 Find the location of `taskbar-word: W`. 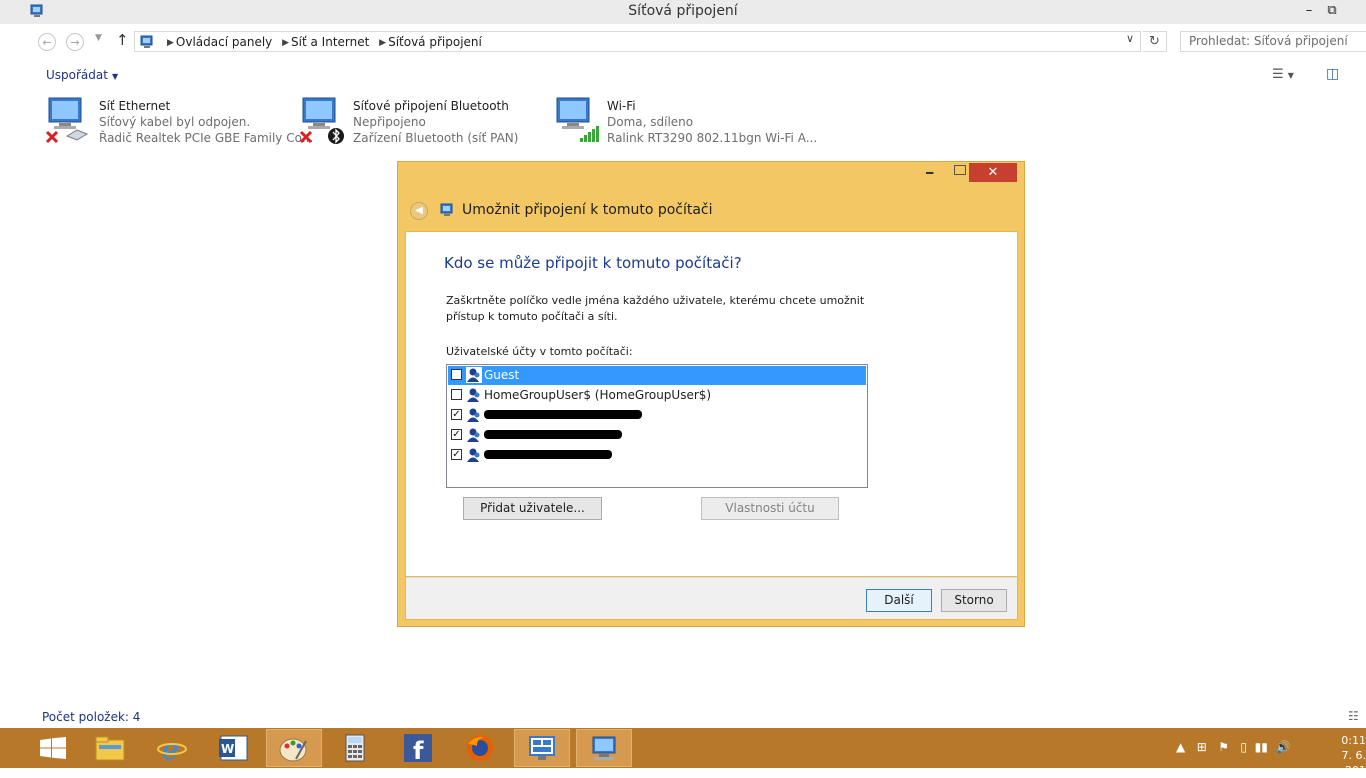

taskbar-word: W is located at coordinates (233, 748).